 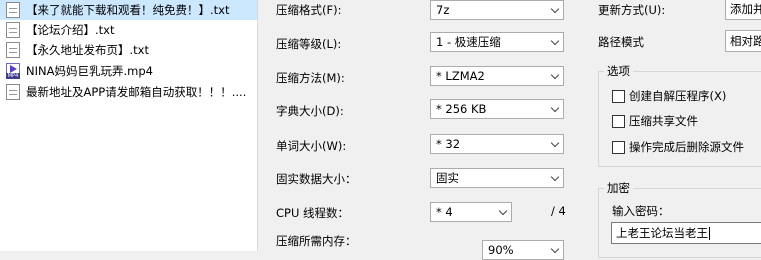 I want to click on update-mode-label: 更新方式(U):, so click(x=632, y=10).